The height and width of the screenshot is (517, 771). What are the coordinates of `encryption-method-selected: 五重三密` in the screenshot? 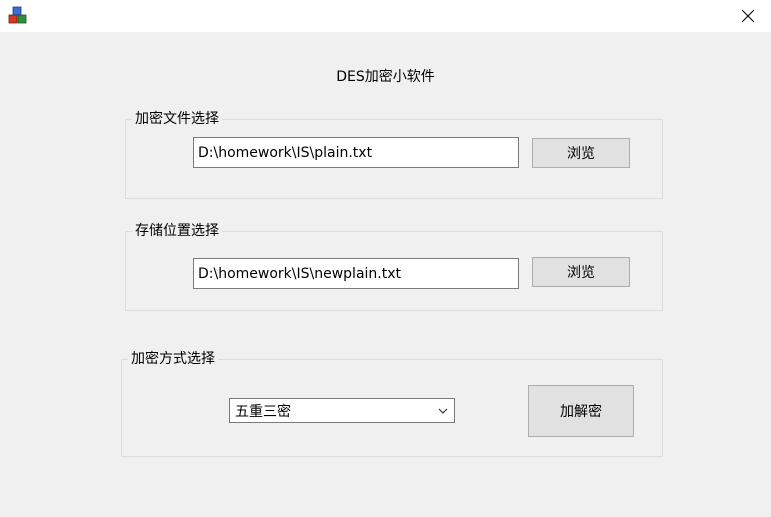 It's located at (263, 411).